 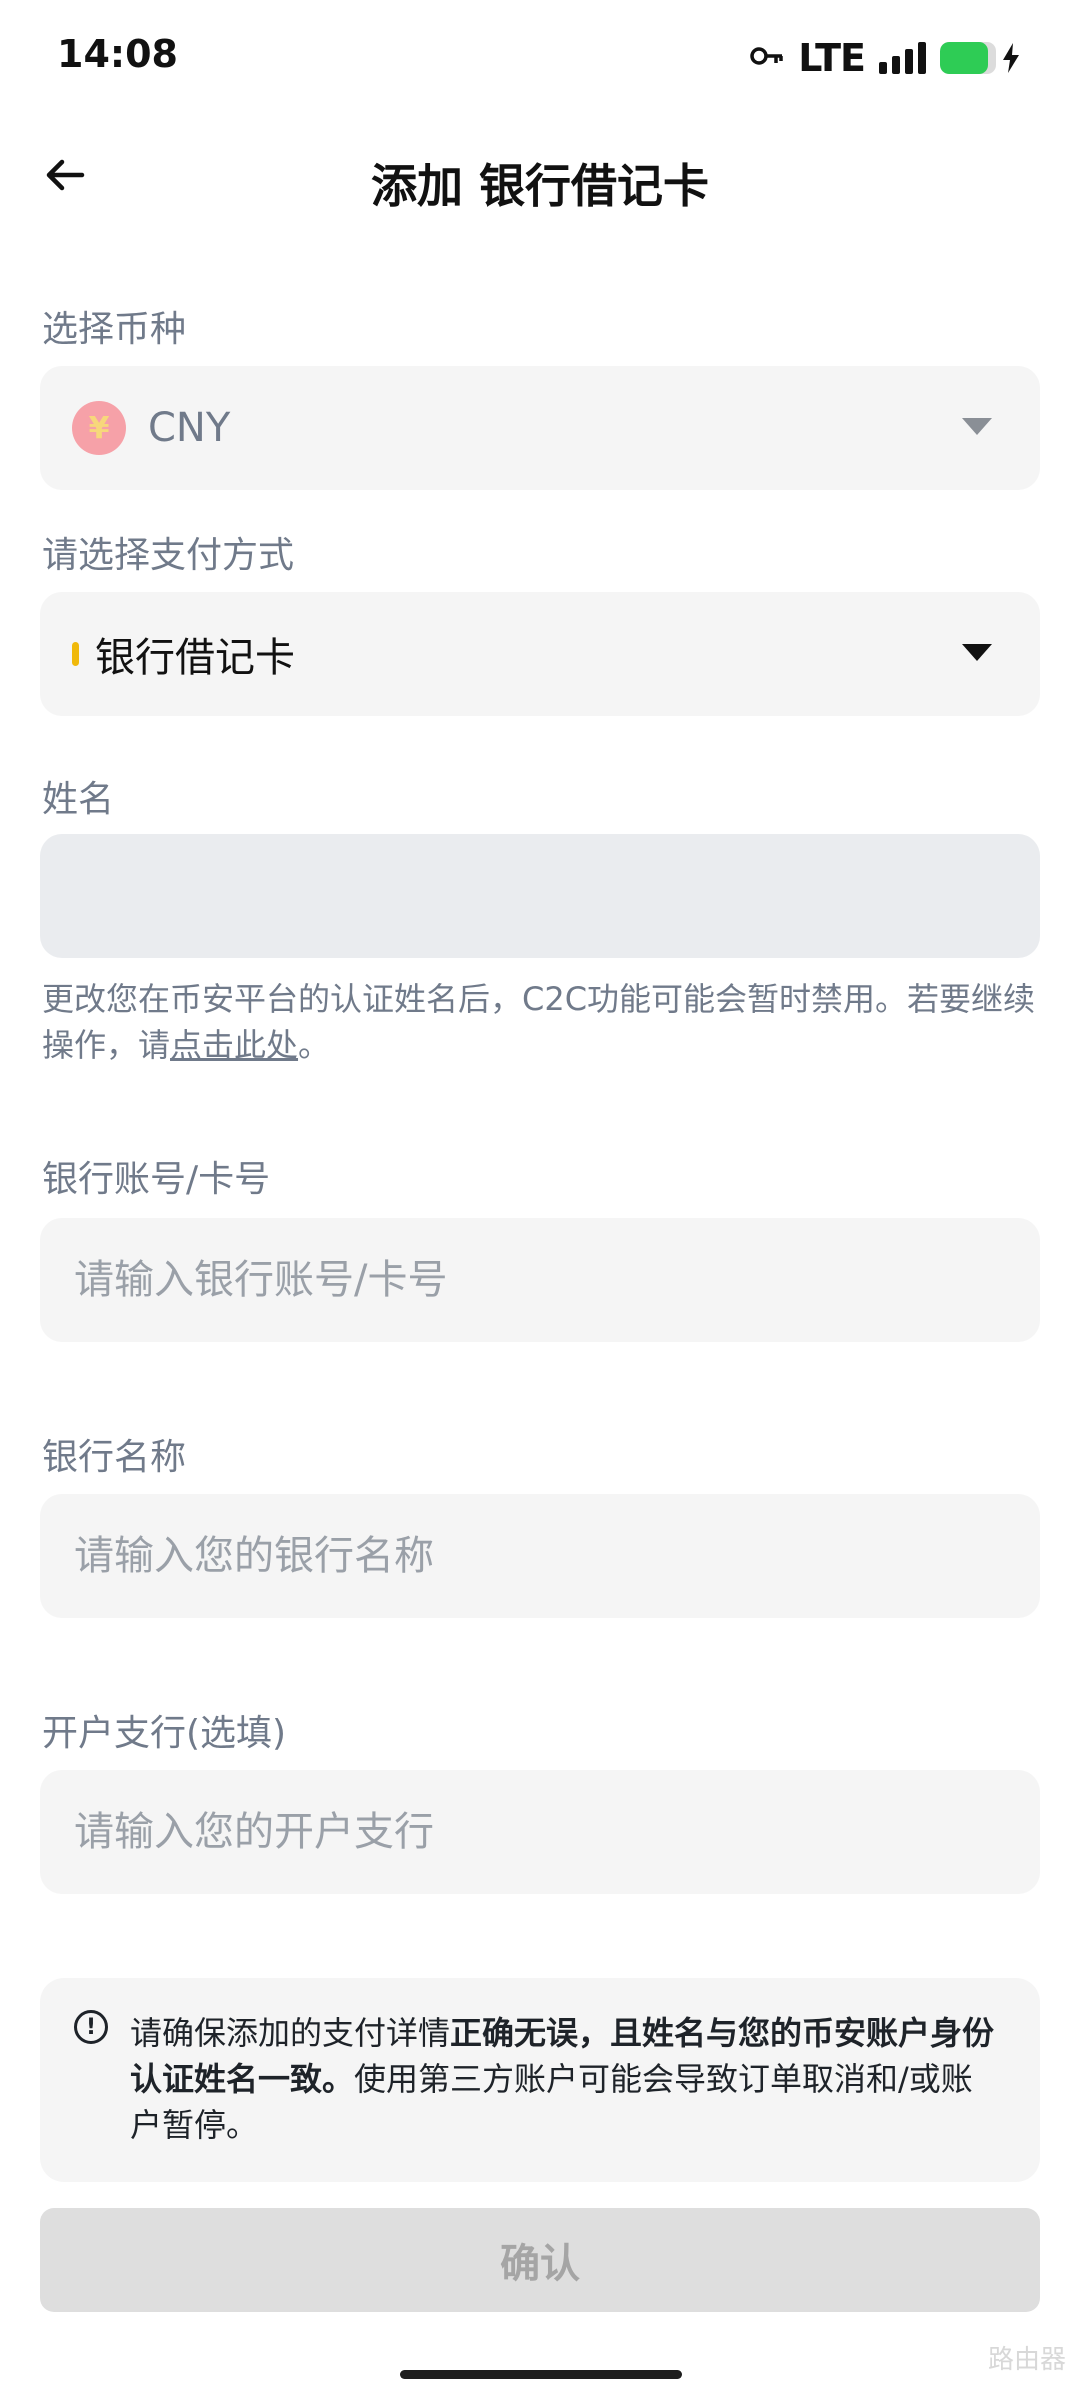 I want to click on network-type: LTE, so click(x=832, y=58).